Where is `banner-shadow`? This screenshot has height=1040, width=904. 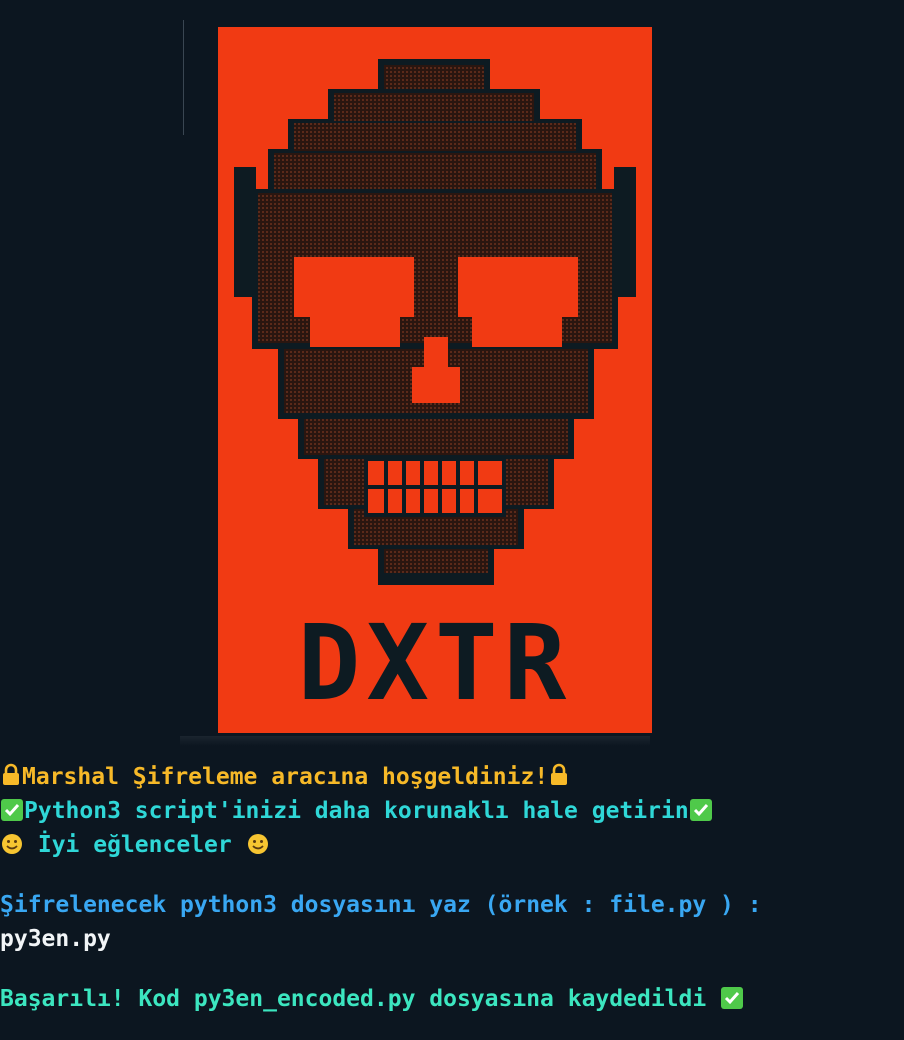 banner-shadow is located at coordinates (415, 741).